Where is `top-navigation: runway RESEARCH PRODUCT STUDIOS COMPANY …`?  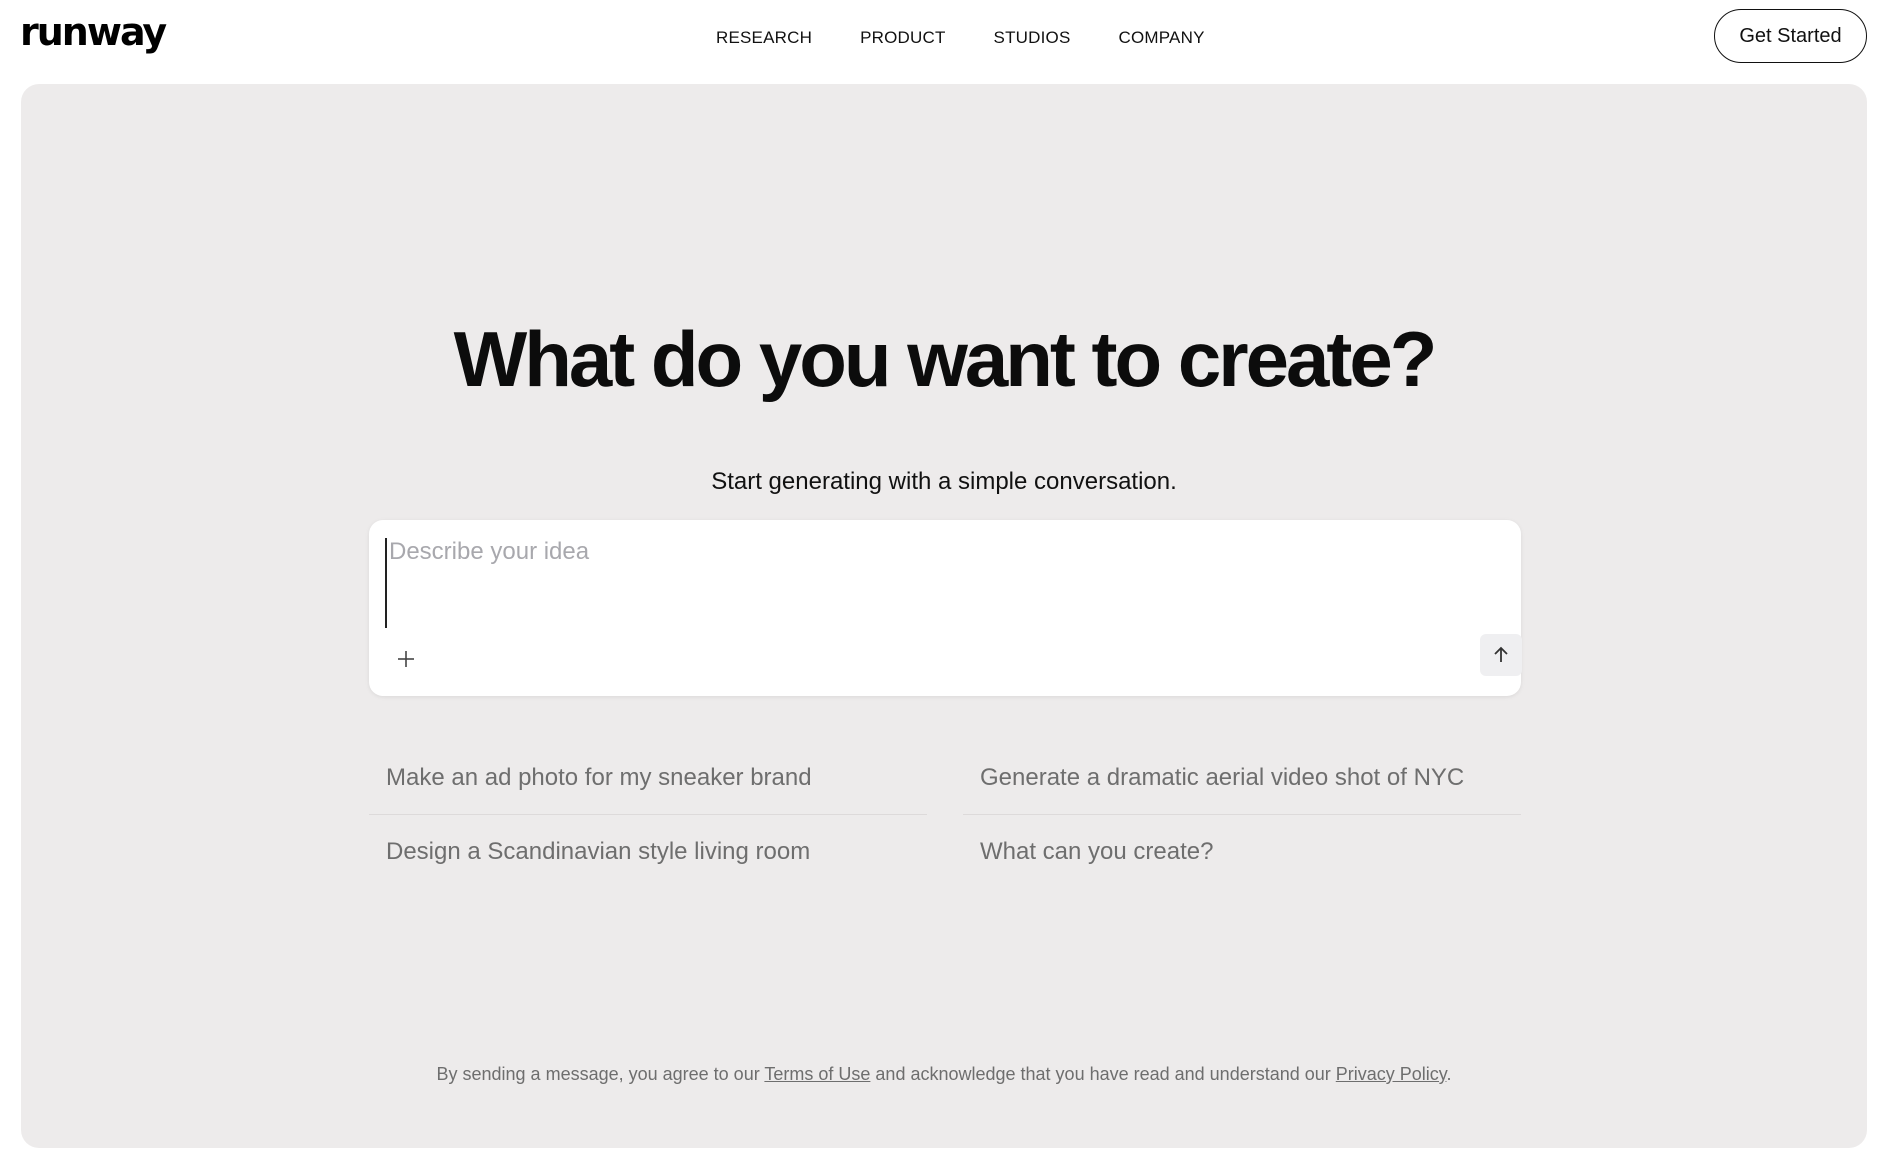
top-navigation: runway RESEARCH PRODUCT STUDIOS COMPANY … is located at coordinates (940, 42).